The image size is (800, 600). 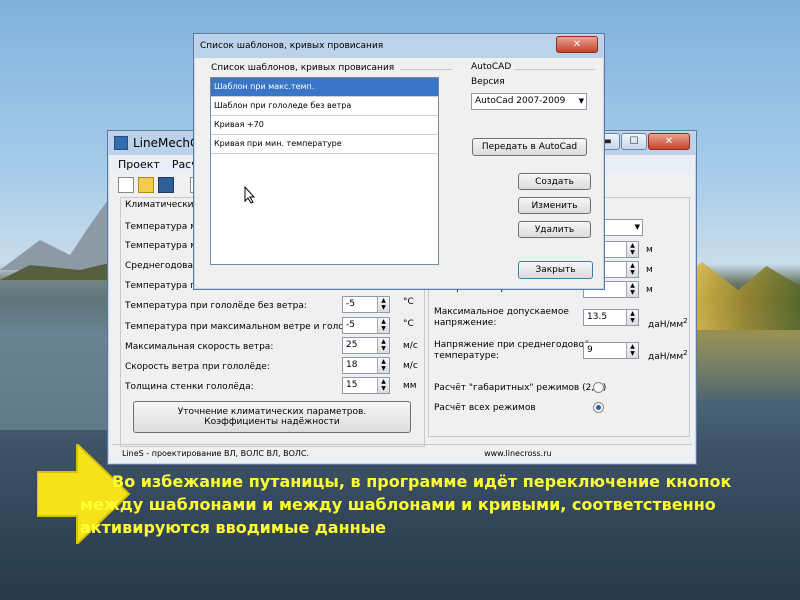 I want to click on delete-button: Удалить, so click(x=554, y=229).